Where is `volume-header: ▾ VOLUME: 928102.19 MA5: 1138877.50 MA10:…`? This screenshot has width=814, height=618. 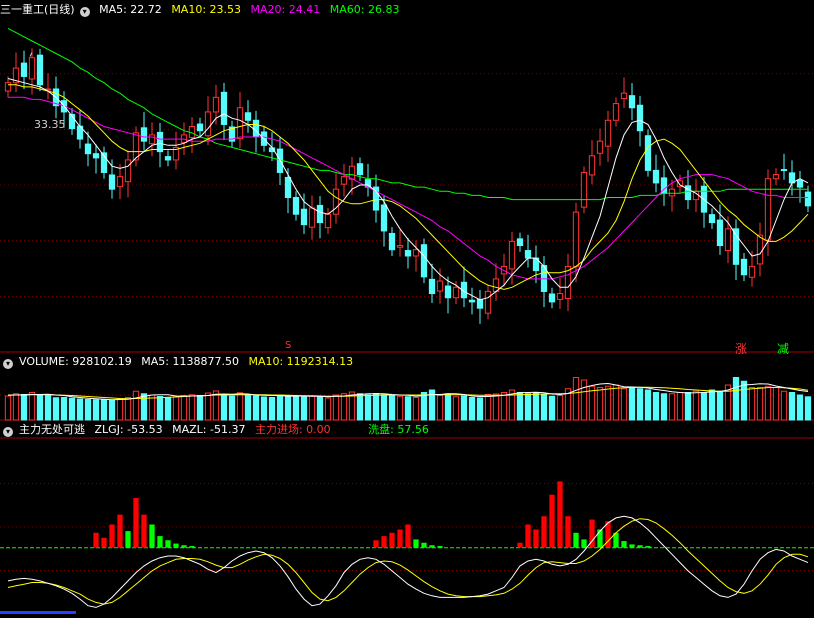
volume-header: ▾ VOLUME: 928102.19 MA5: 1138877.50 MA10:… is located at coordinates (179, 362).